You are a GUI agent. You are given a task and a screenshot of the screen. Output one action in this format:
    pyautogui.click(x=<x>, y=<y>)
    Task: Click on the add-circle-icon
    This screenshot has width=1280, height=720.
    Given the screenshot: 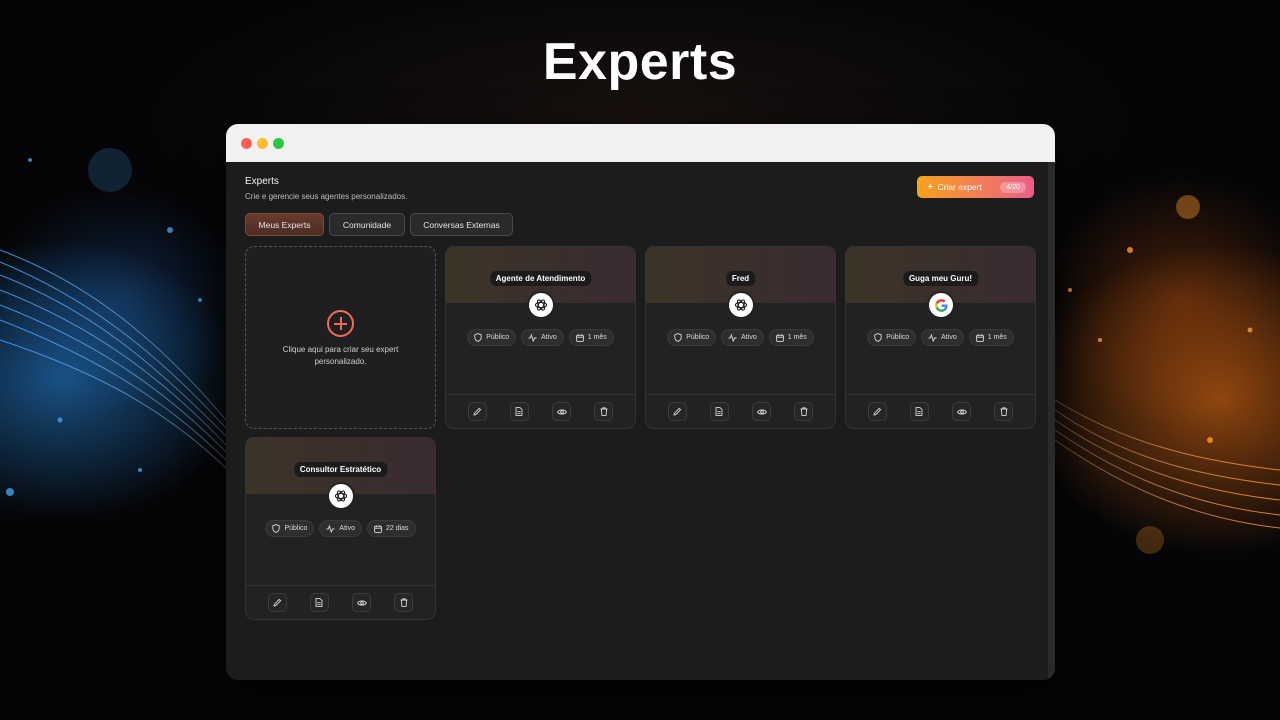 What is the action you would take?
    pyautogui.click(x=340, y=323)
    